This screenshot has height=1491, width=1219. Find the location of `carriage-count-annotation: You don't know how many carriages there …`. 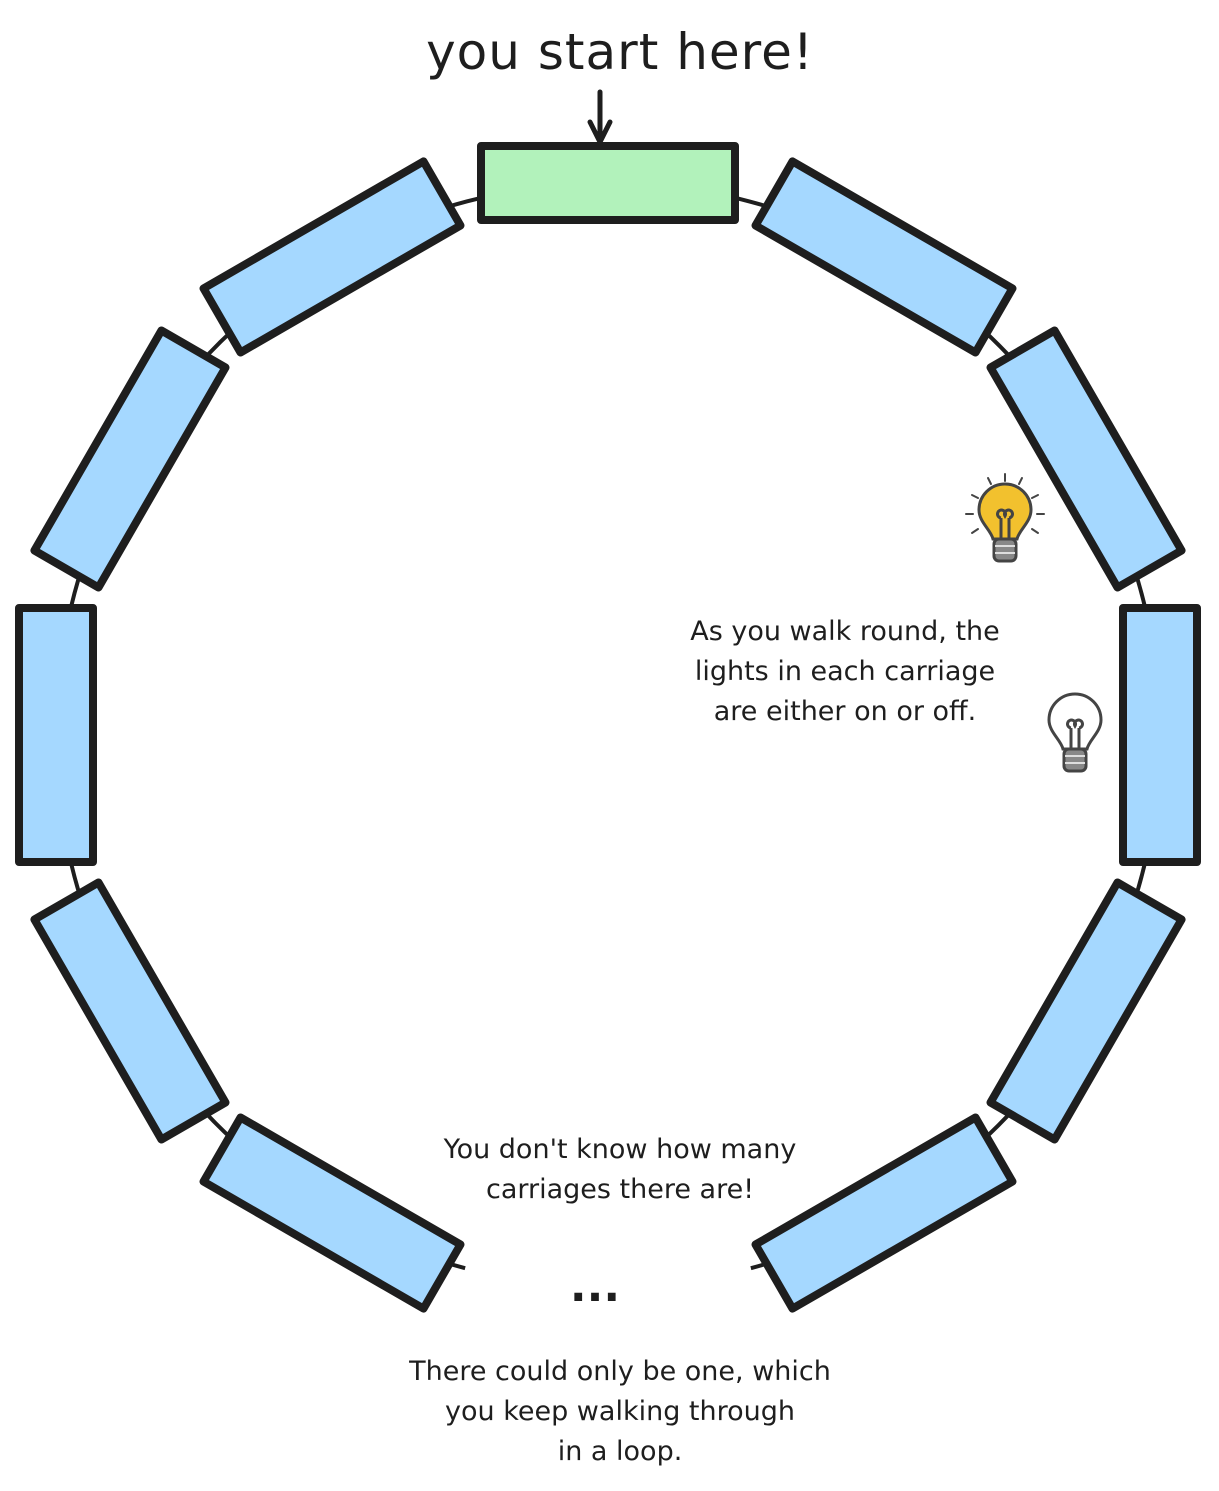

carriage-count-annotation: You don't know how many carriages there … is located at coordinates (620, 1169).